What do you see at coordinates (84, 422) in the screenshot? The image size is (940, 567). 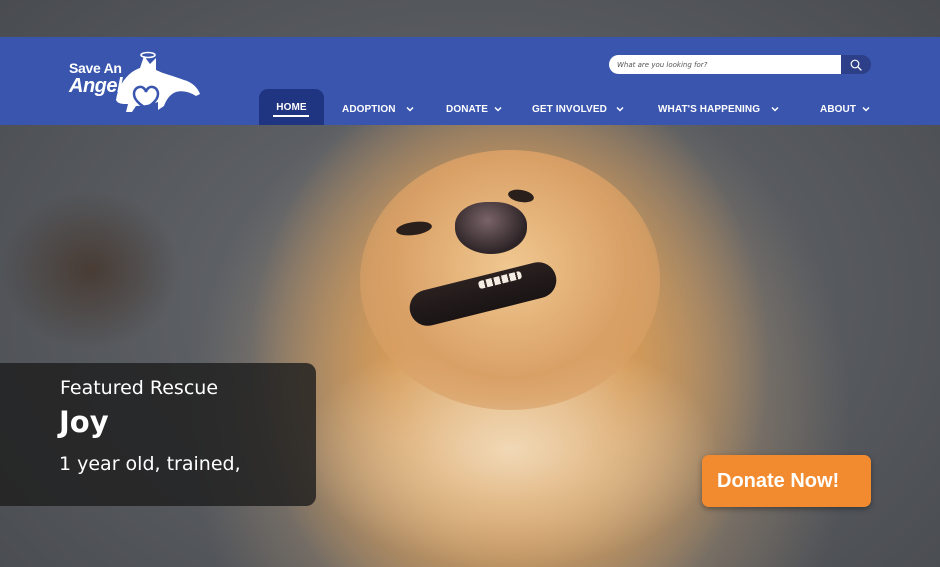 I see `featured-rescue-name: Joy` at bounding box center [84, 422].